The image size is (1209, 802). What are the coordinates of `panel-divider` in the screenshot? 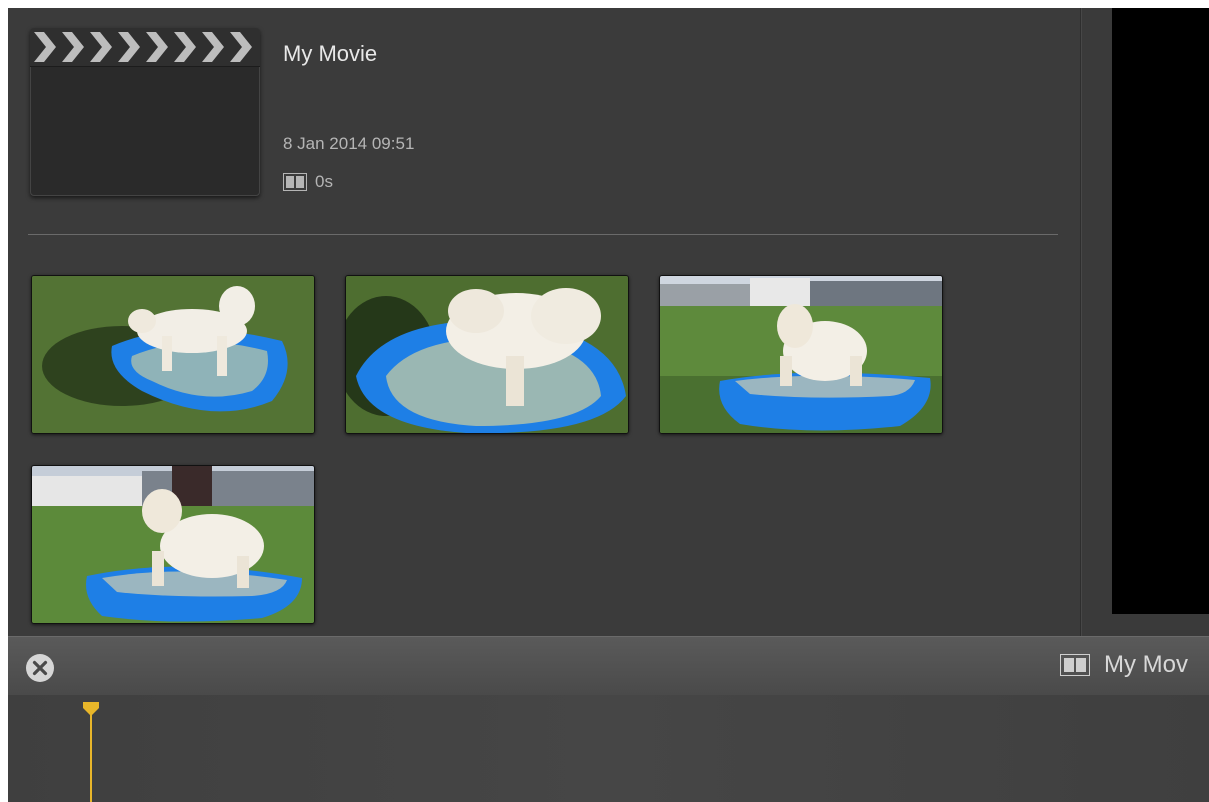 It's located at (1080, 322).